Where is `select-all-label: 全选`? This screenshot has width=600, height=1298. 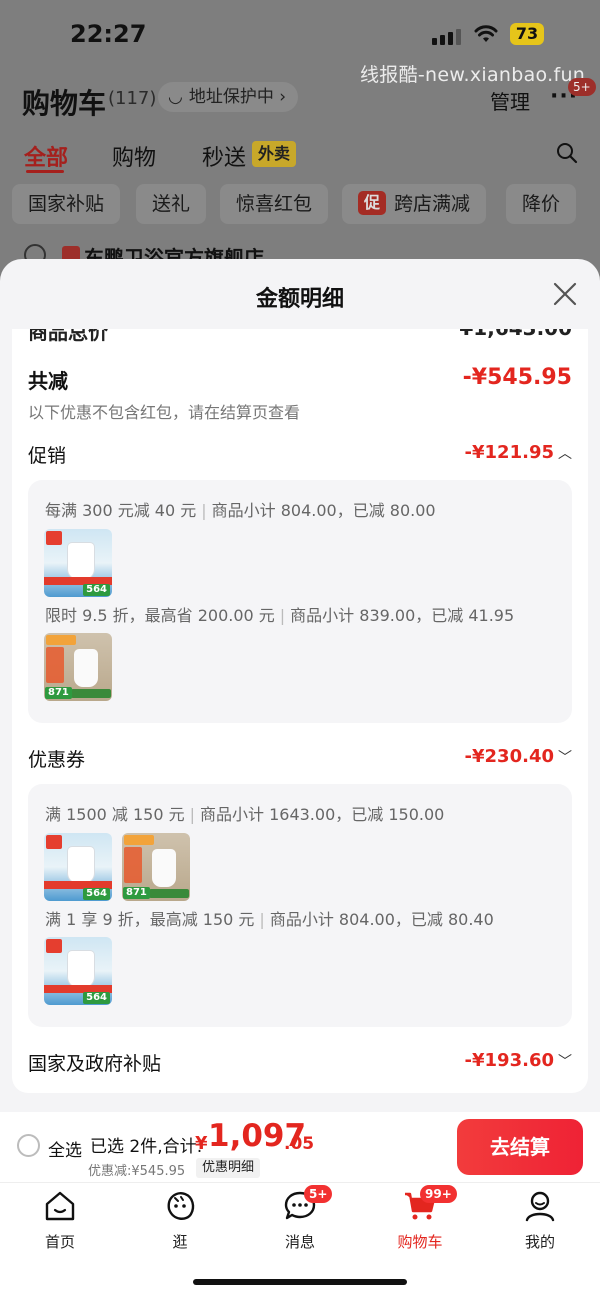
select-all-label: 全选 is located at coordinates (65, 1148).